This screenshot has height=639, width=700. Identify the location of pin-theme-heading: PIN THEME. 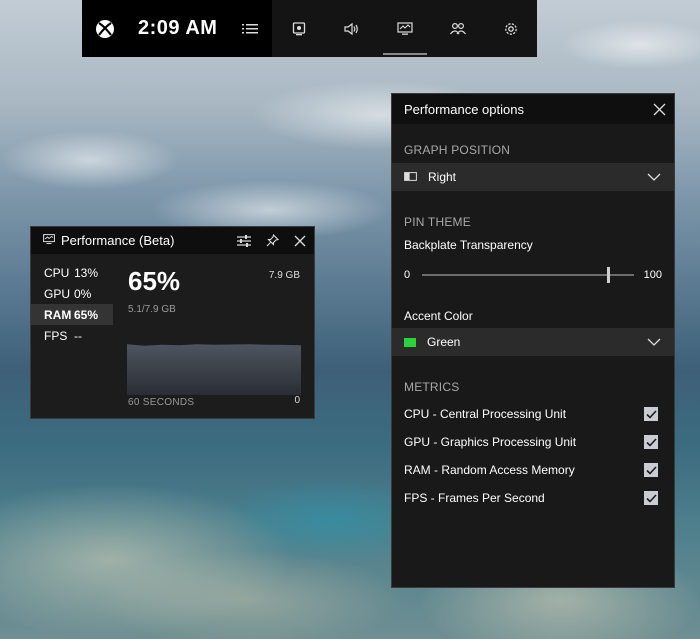
(437, 222).